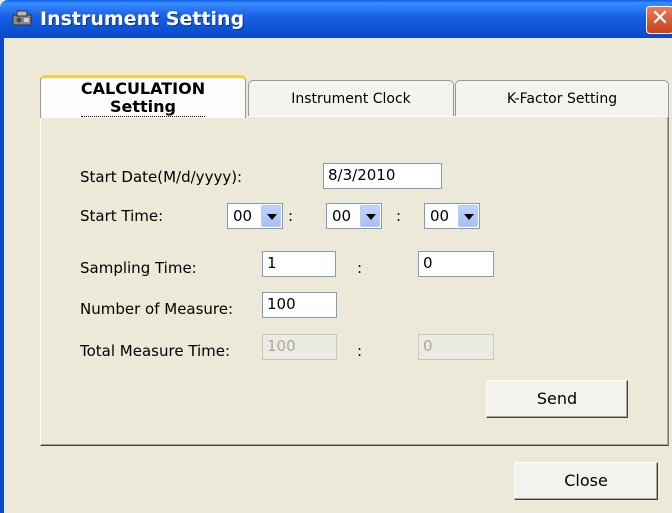 The width and height of the screenshot is (672, 513). What do you see at coordinates (155, 351) in the screenshot?
I see `total-measure-time-label: Total Measure Time:` at bounding box center [155, 351].